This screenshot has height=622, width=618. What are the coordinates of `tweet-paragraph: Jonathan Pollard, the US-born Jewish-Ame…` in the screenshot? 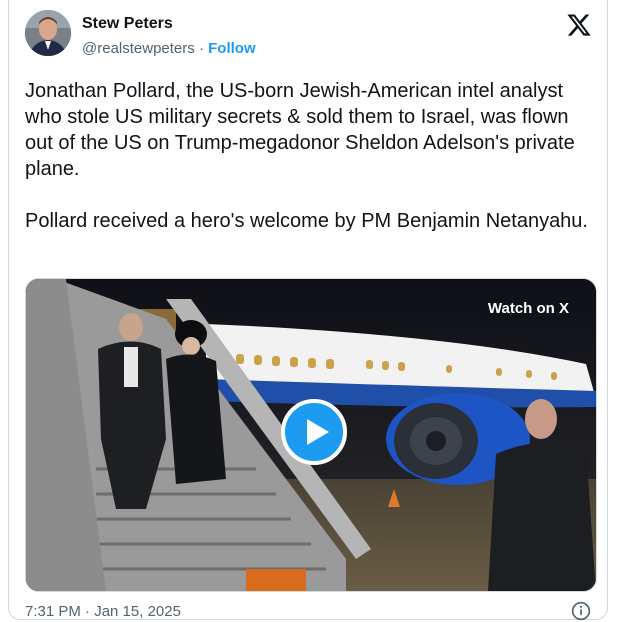 It's located at (300, 130).